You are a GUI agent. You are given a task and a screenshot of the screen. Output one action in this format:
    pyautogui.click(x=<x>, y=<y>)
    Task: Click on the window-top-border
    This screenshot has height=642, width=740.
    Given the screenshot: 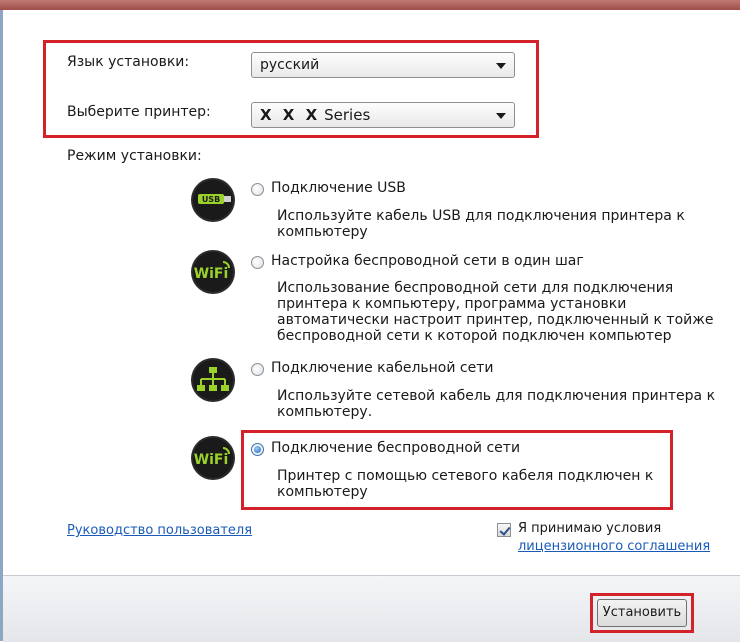 What is the action you would take?
    pyautogui.click(x=370, y=5)
    